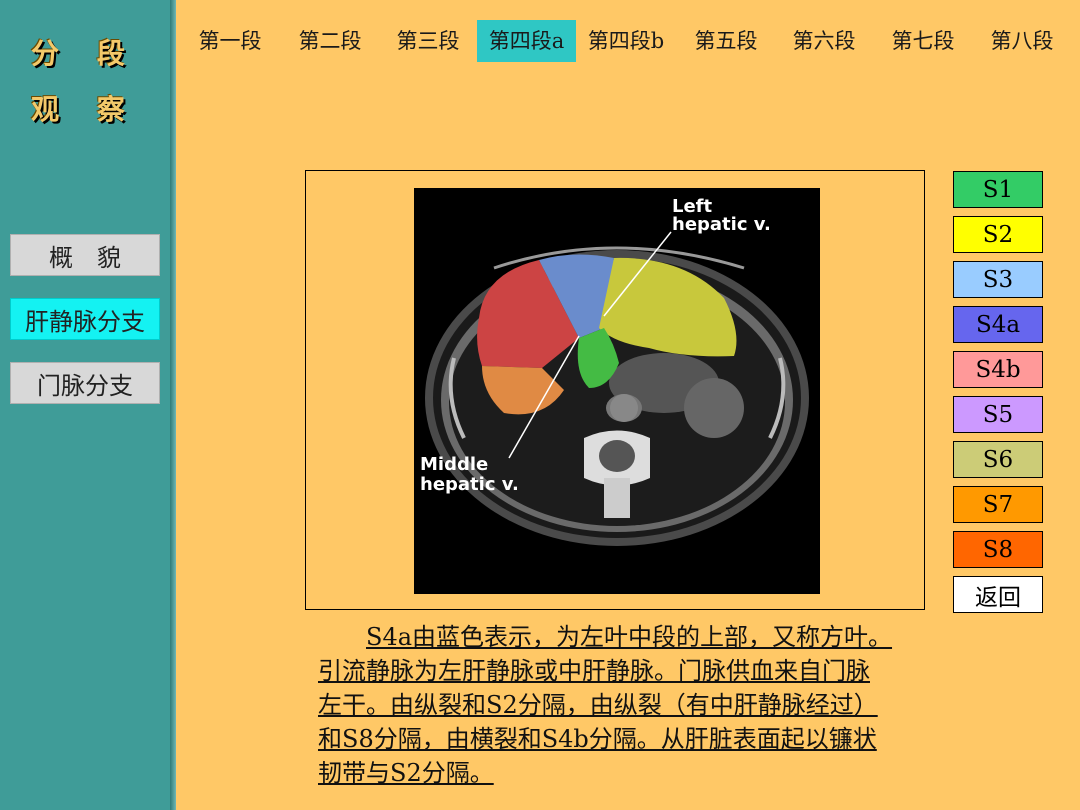 Image resolution: width=1080 pixels, height=810 pixels. What do you see at coordinates (726, 41) in the screenshot?
I see `tab-segment-5: 第五段` at bounding box center [726, 41].